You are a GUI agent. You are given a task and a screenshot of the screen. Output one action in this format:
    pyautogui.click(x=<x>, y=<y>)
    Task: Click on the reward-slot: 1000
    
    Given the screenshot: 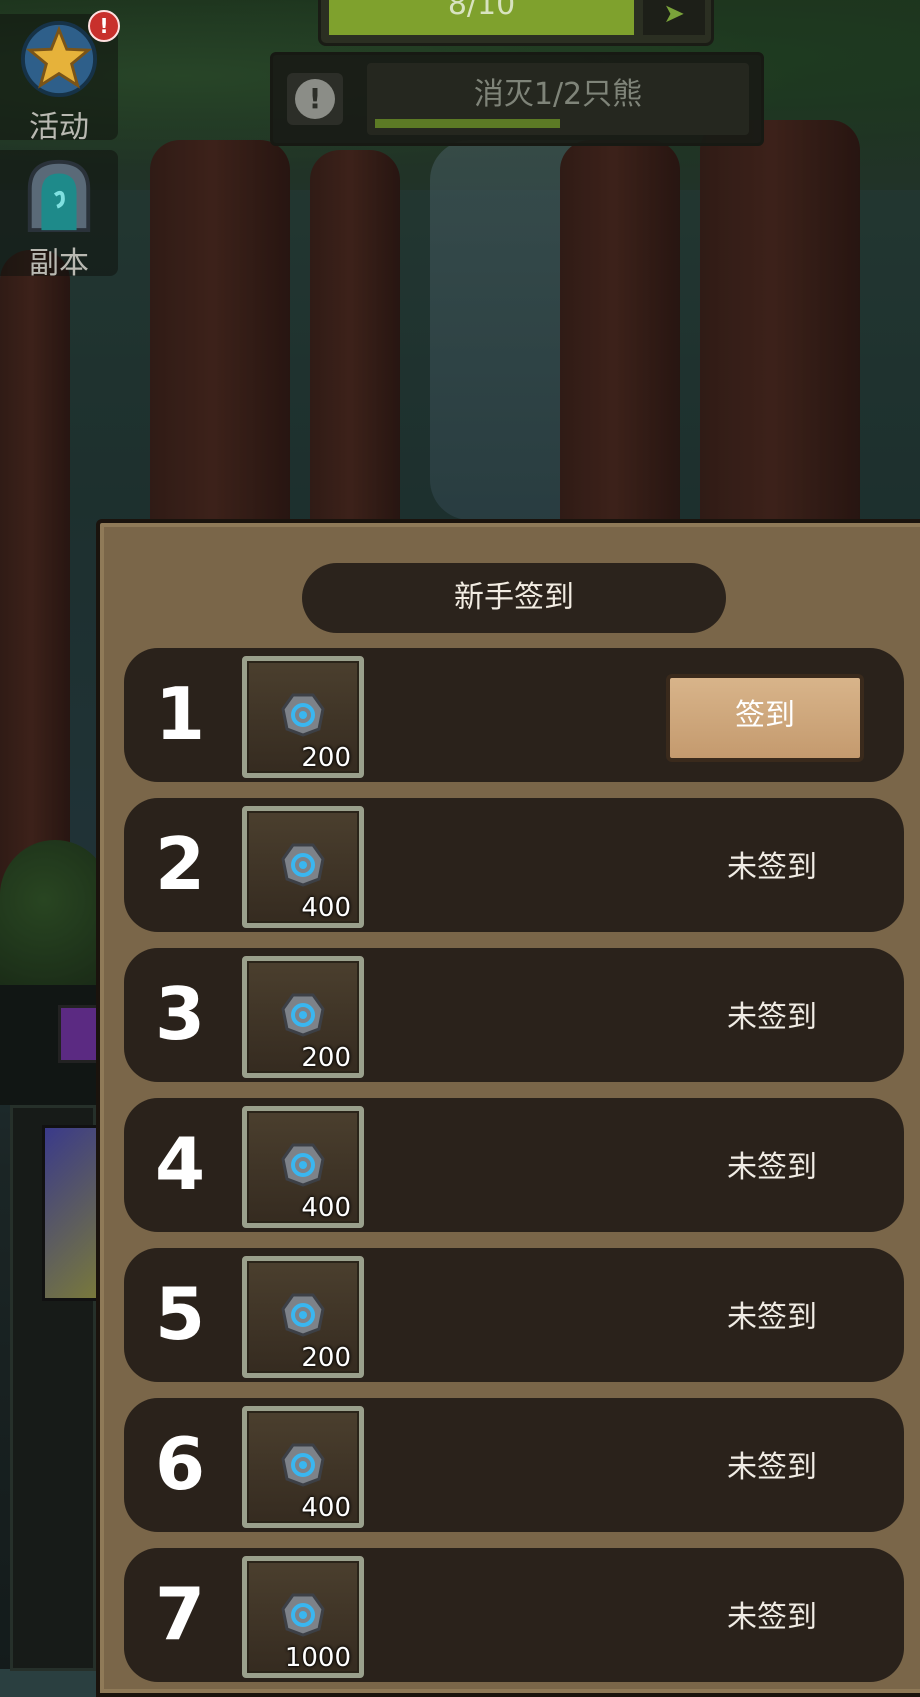 What is the action you would take?
    pyautogui.click(x=303, y=1617)
    